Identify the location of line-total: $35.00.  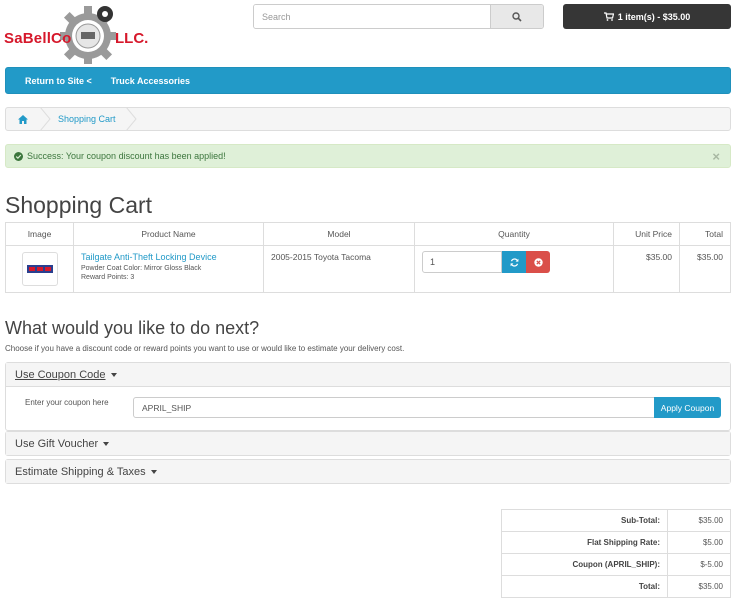
(705, 269).